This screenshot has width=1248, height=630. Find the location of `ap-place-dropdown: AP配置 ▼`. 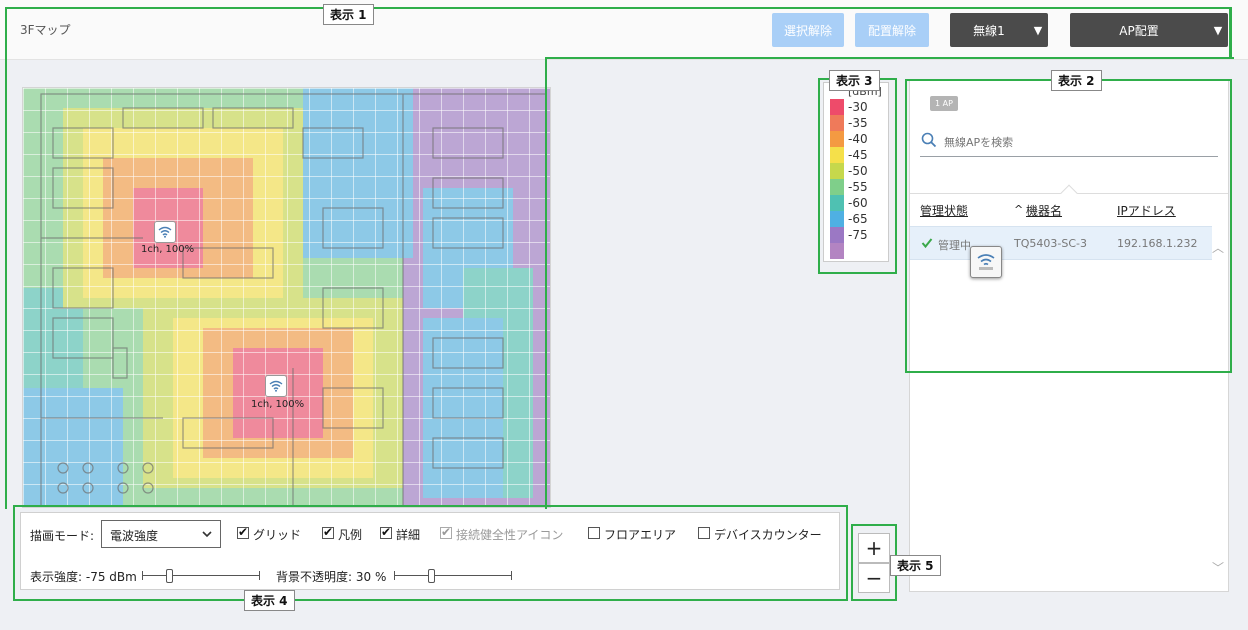

ap-place-dropdown: AP配置 ▼ is located at coordinates (1149, 30).